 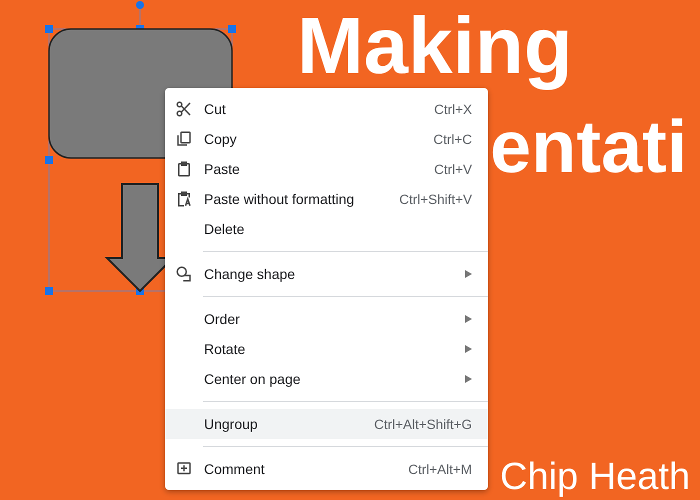 What do you see at coordinates (440, 469) in the screenshot?
I see `shortcut-text: Ctrl+Alt+M` at bounding box center [440, 469].